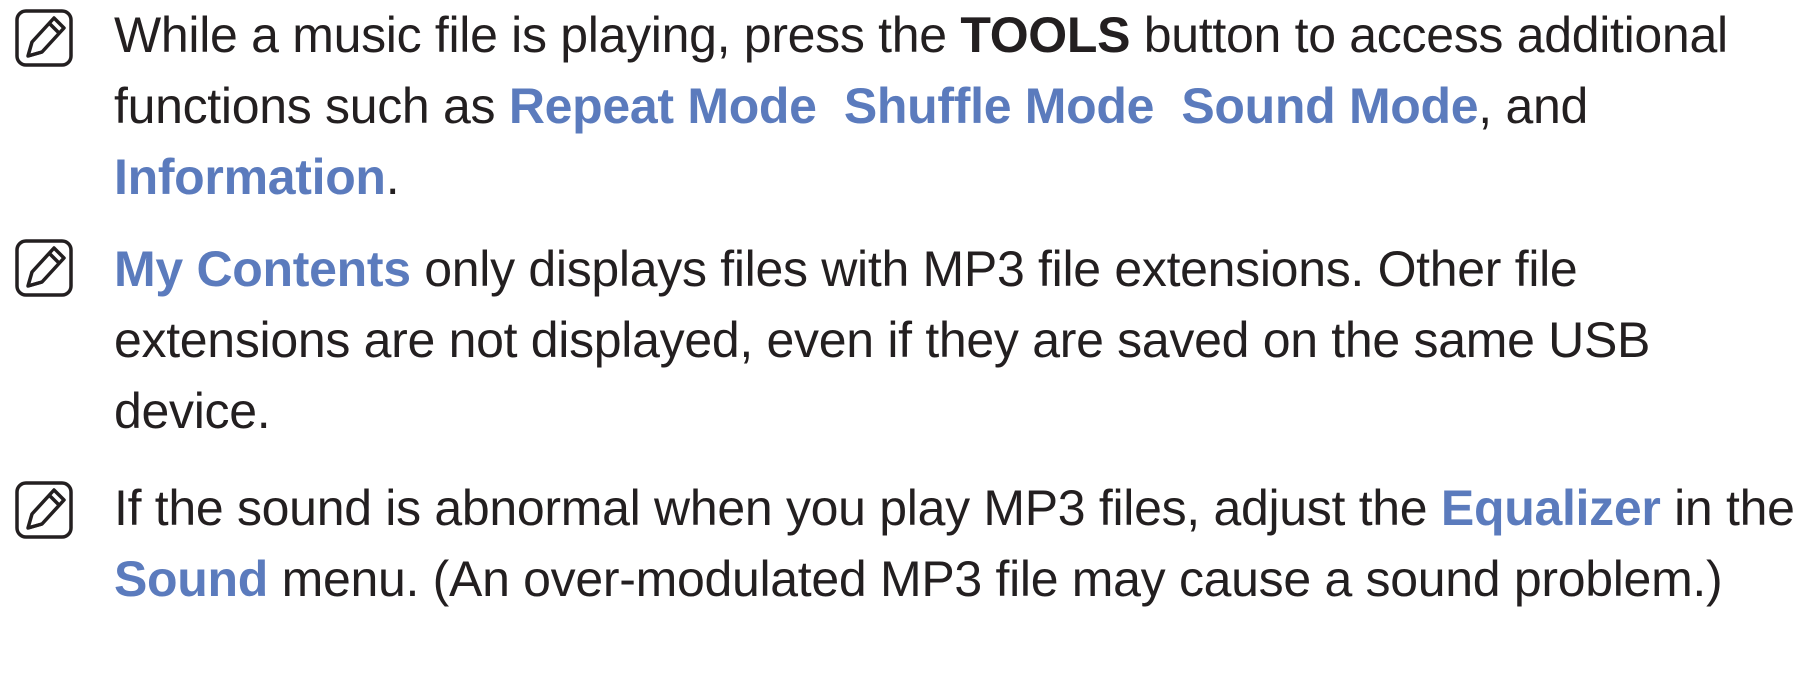 This screenshot has height=678, width=1819. I want to click on note-3-text-b: in the, so click(1727, 508).